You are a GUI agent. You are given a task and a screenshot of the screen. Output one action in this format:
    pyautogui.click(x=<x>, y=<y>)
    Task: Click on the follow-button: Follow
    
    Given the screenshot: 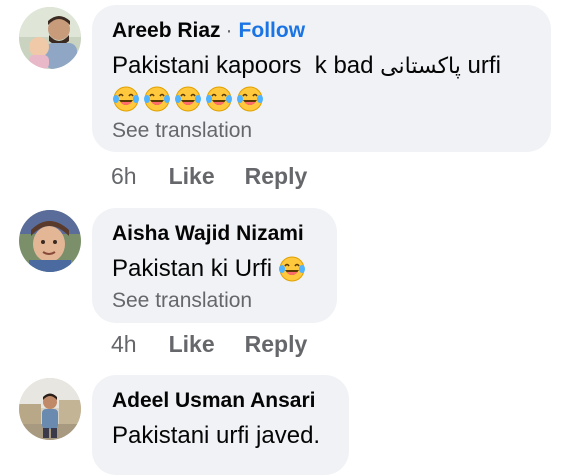 What is the action you would take?
    pyautogui.click(x=272, y=31)
    